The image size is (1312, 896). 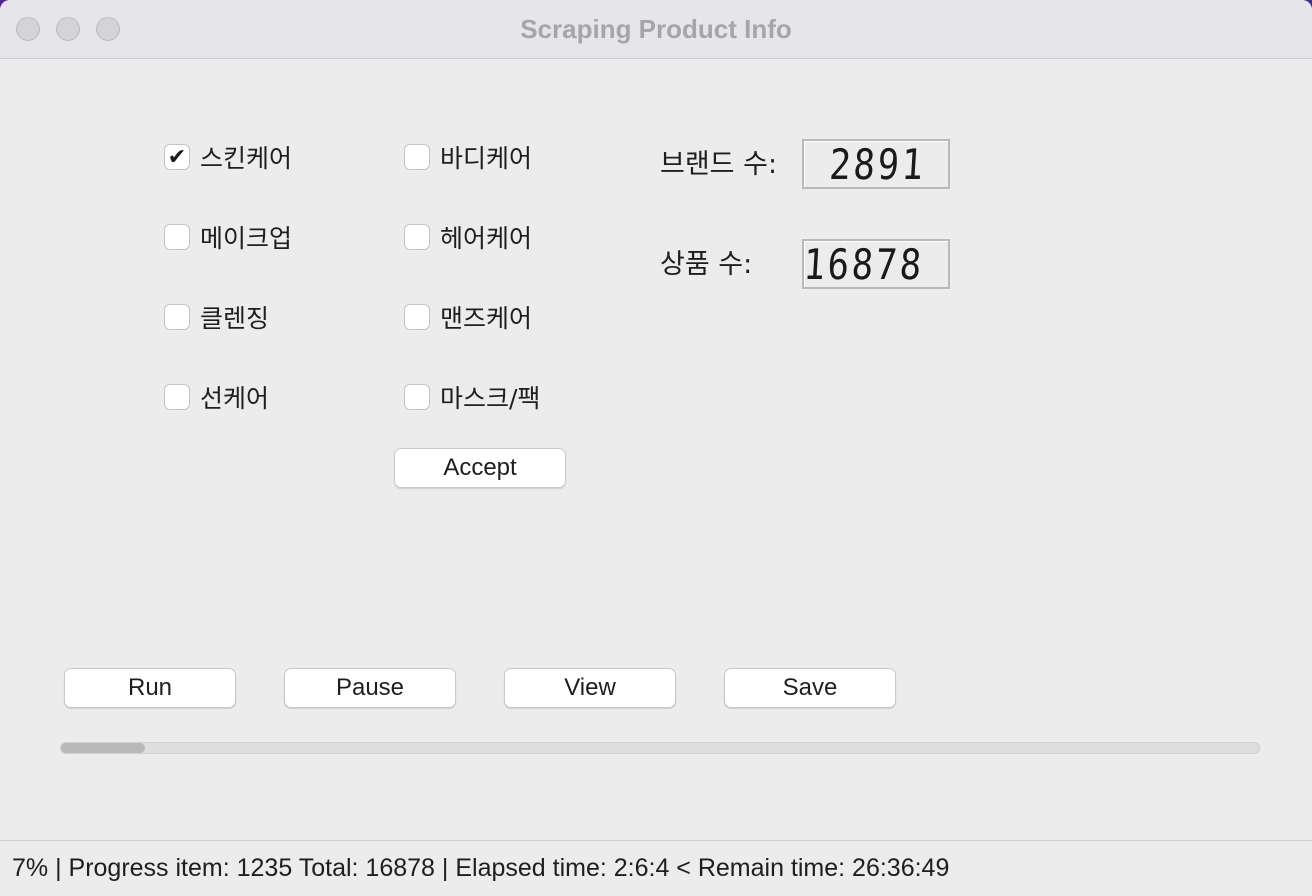 What do you see at coordinates (719, 164) in the screenshot?
I see `brand-count-label: 브랜드 수:` at bounding box center [719, 164].